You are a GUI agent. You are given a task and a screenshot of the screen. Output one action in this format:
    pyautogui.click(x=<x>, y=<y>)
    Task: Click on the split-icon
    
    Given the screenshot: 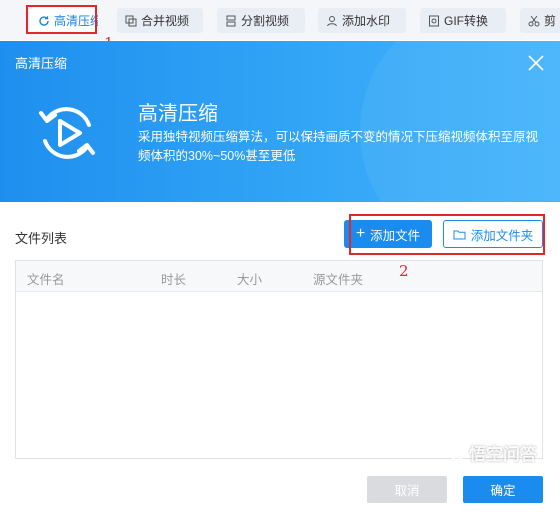 What is the action you would take?
    pyautogui.click(x=231, y=21)
    